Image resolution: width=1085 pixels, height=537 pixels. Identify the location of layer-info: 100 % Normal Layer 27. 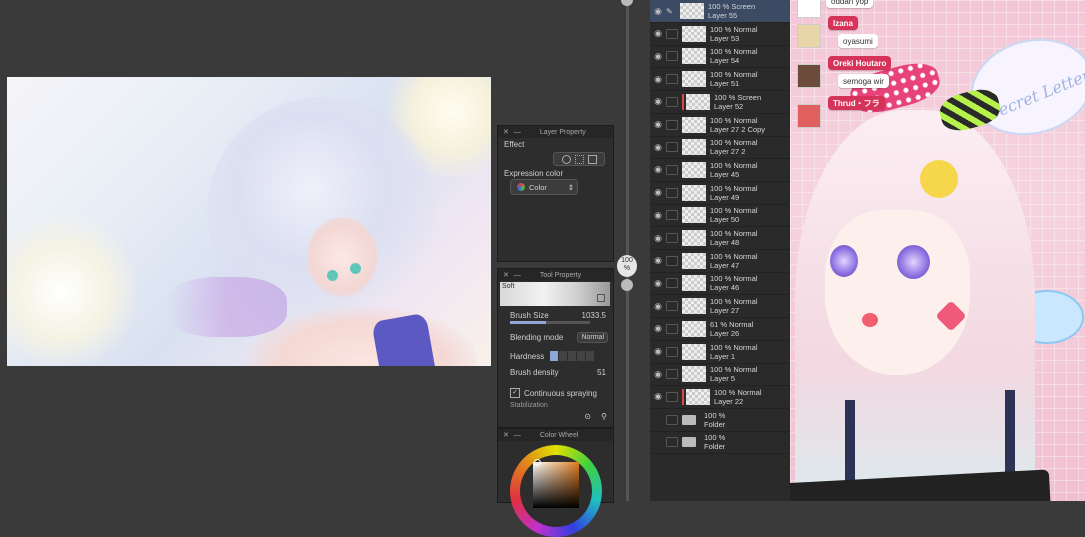
(734, 306).